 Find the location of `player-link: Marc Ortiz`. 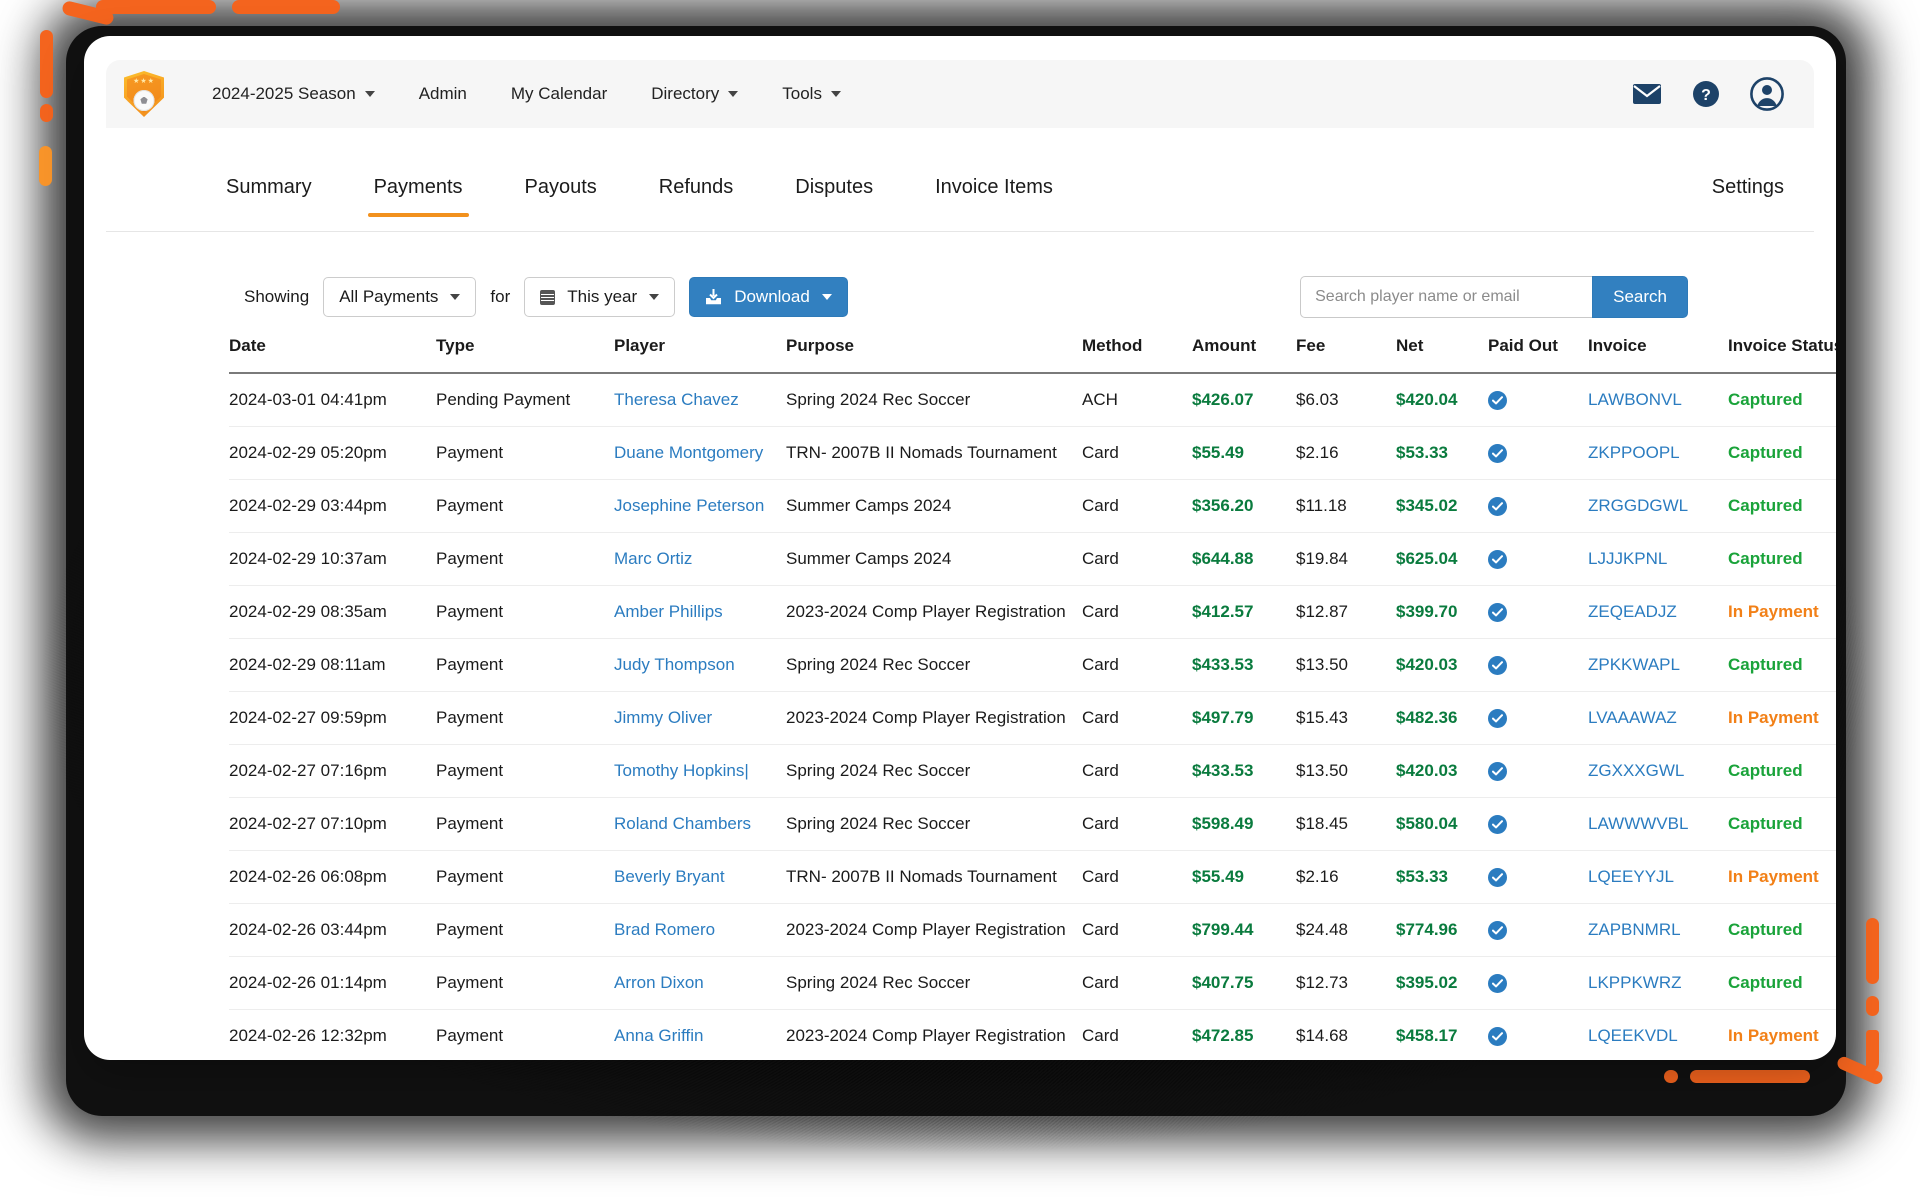

player-link: Marc Ortiz is located at coordinates (653, 558).